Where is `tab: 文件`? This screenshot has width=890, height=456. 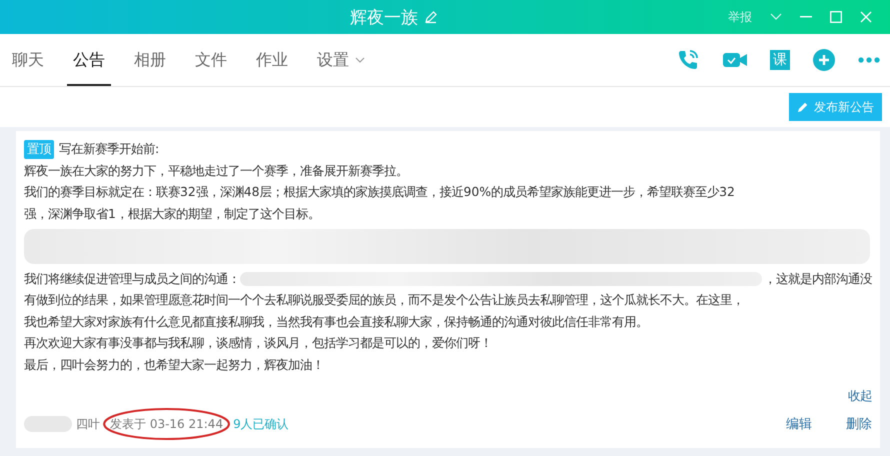 tab: 文件 is located at coordinates (211, 60).